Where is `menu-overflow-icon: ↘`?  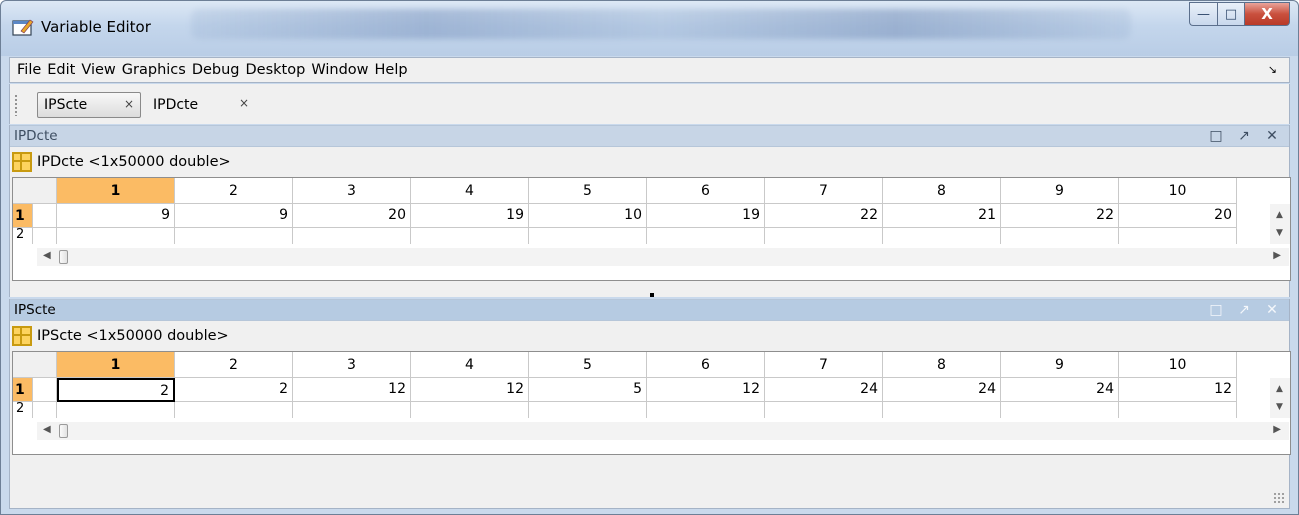
menu-overflow-icon: ↘ is located at coordinates (1272, 69).